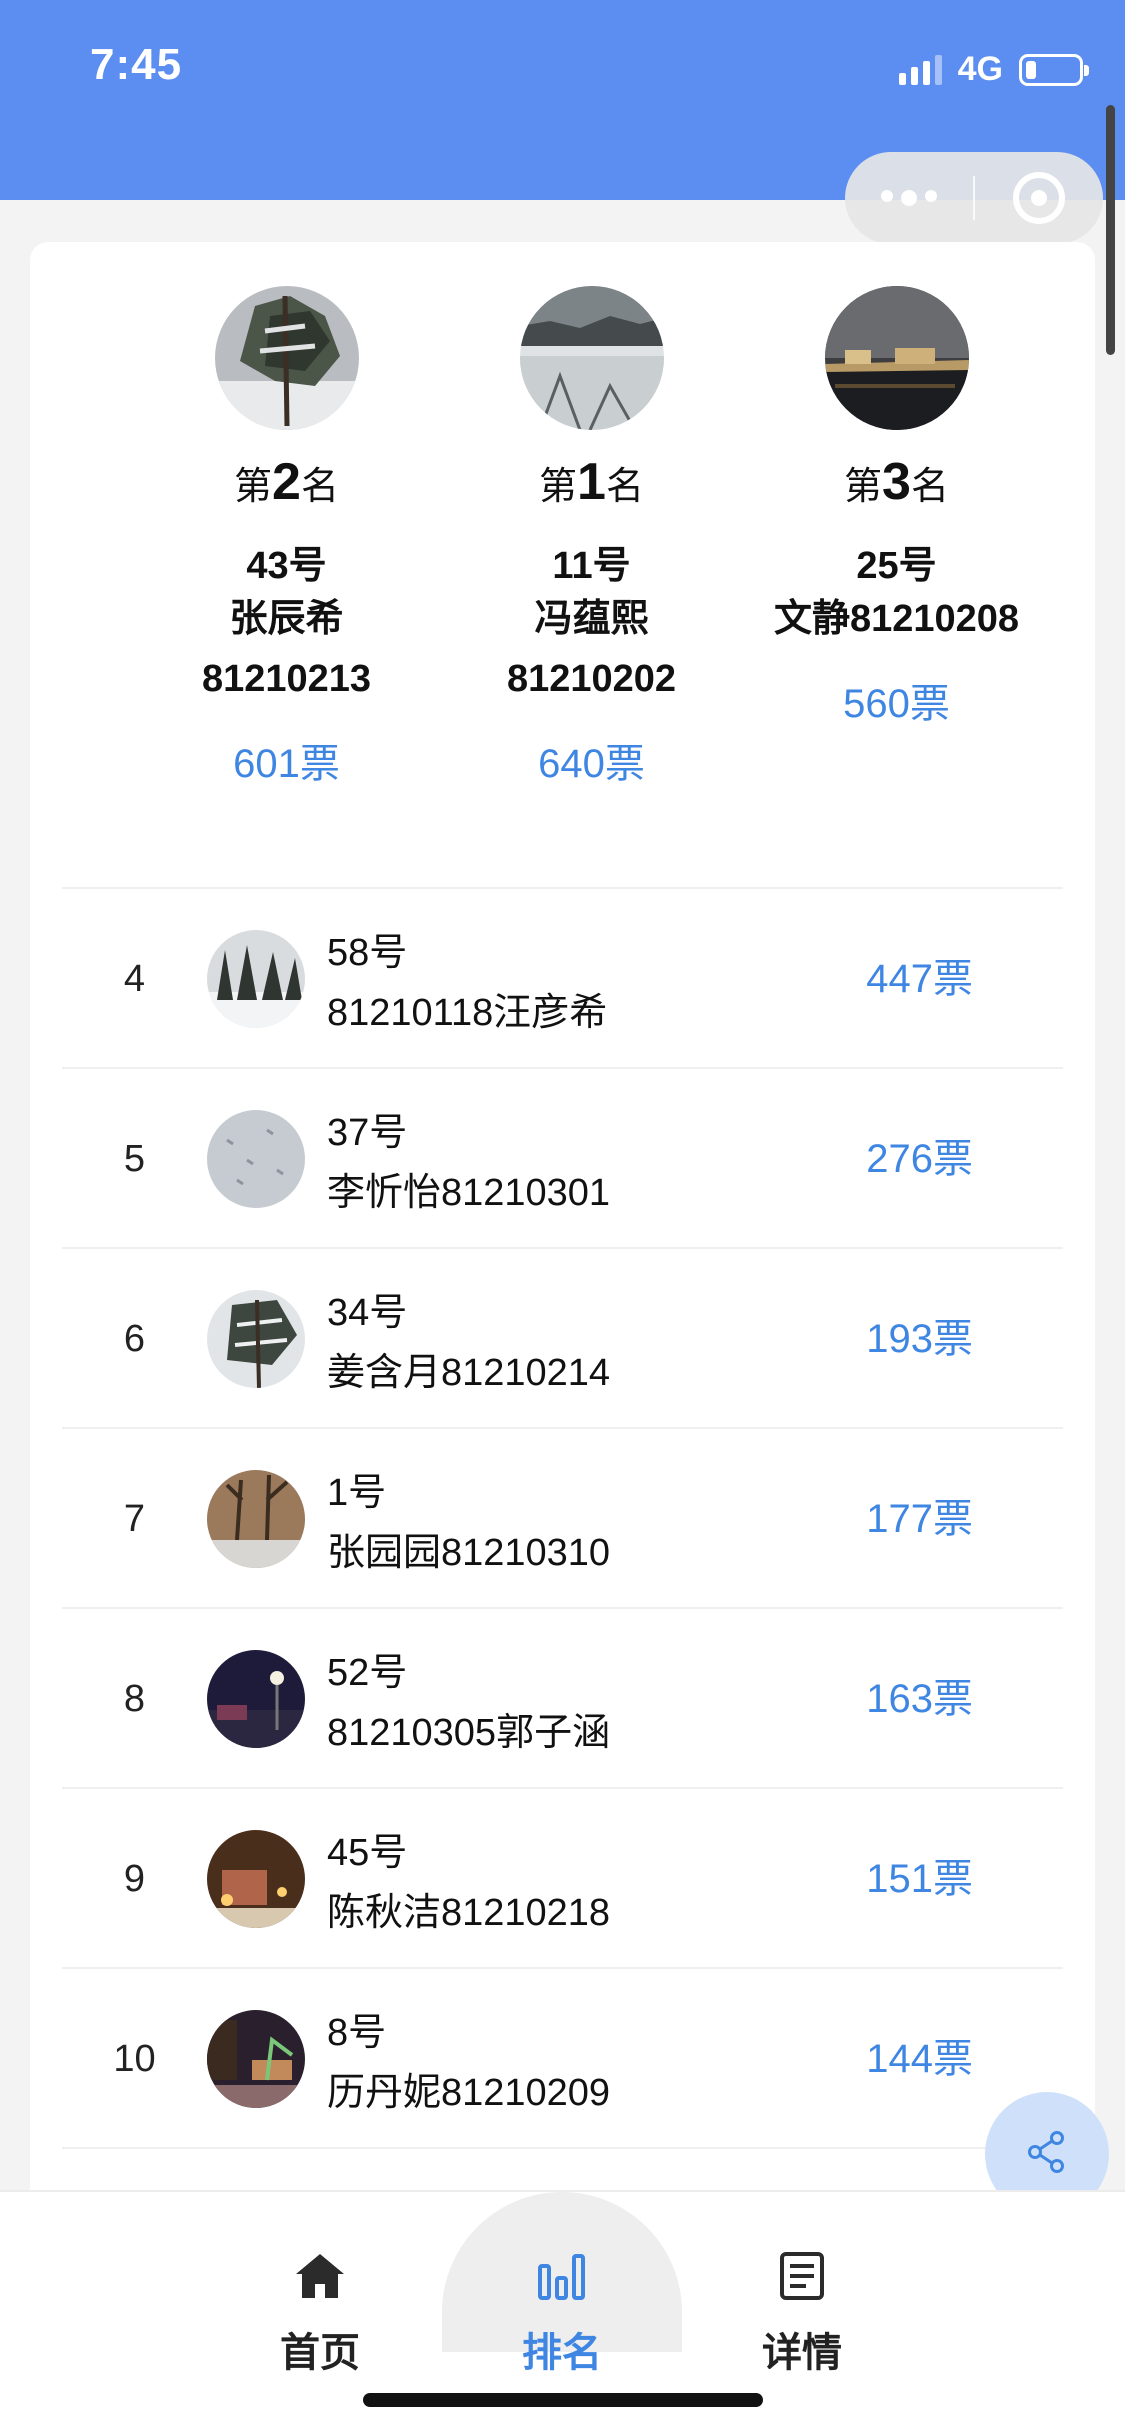  Describe the element at coordinates (919, 1879) in the screenshot. I see `vote-count: 151票` at that location.